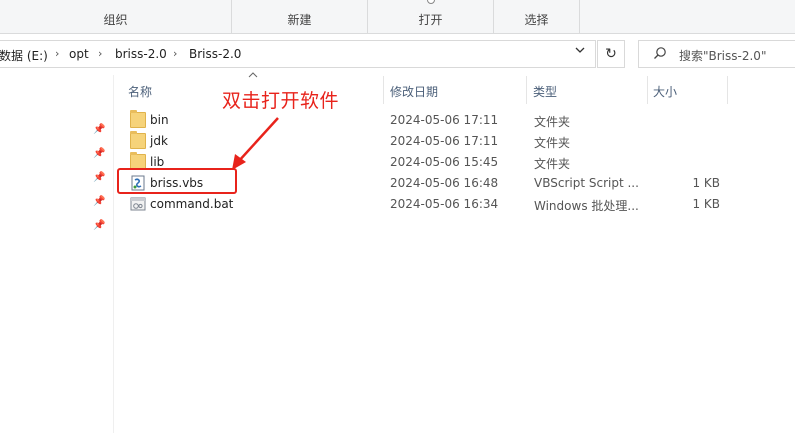  I want to click on search-placeholder: 搜索"Briss-2.0", so click(723, 56).